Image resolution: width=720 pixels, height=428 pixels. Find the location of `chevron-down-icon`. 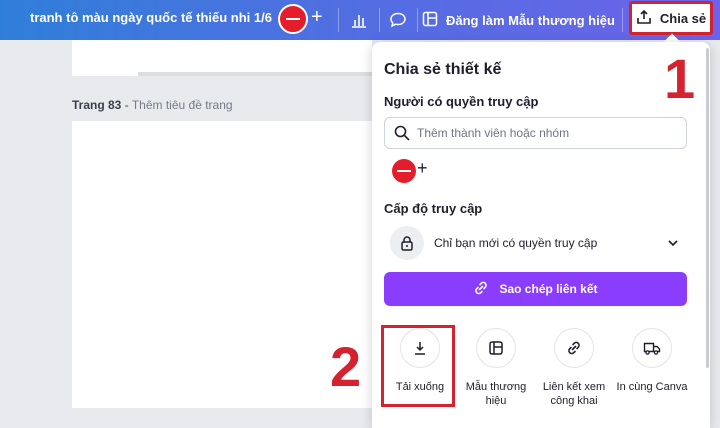

chevron-down-icon is located at coordinates (673, 245).